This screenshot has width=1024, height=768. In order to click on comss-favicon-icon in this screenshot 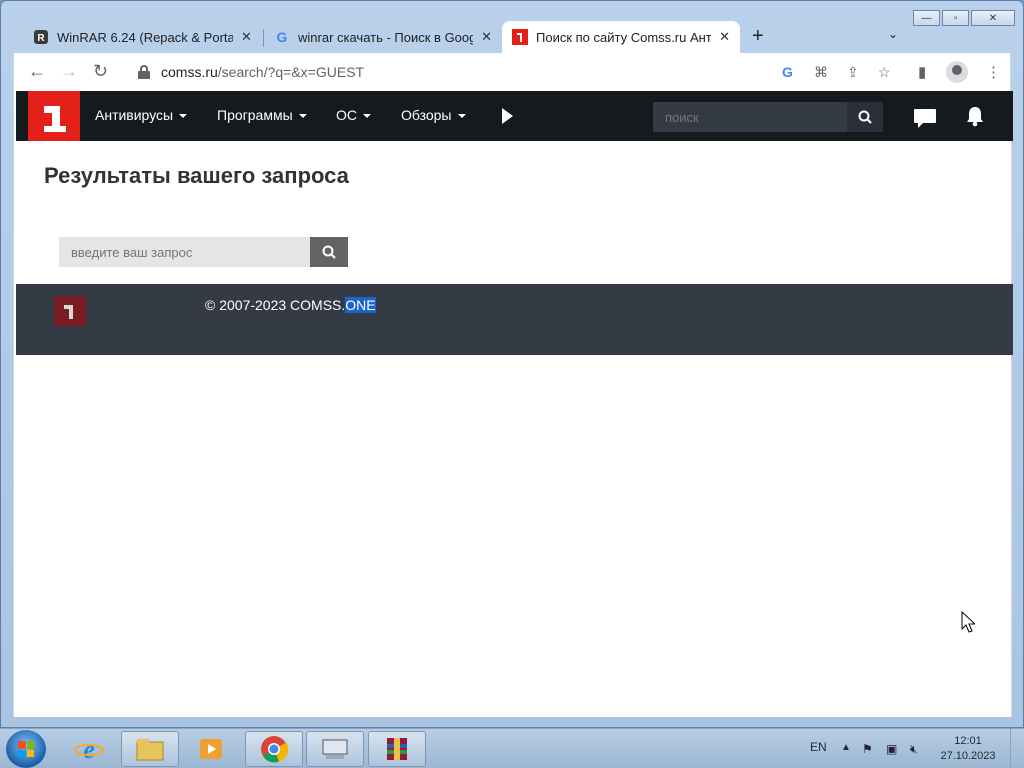, I will do `click(520, 37)`.